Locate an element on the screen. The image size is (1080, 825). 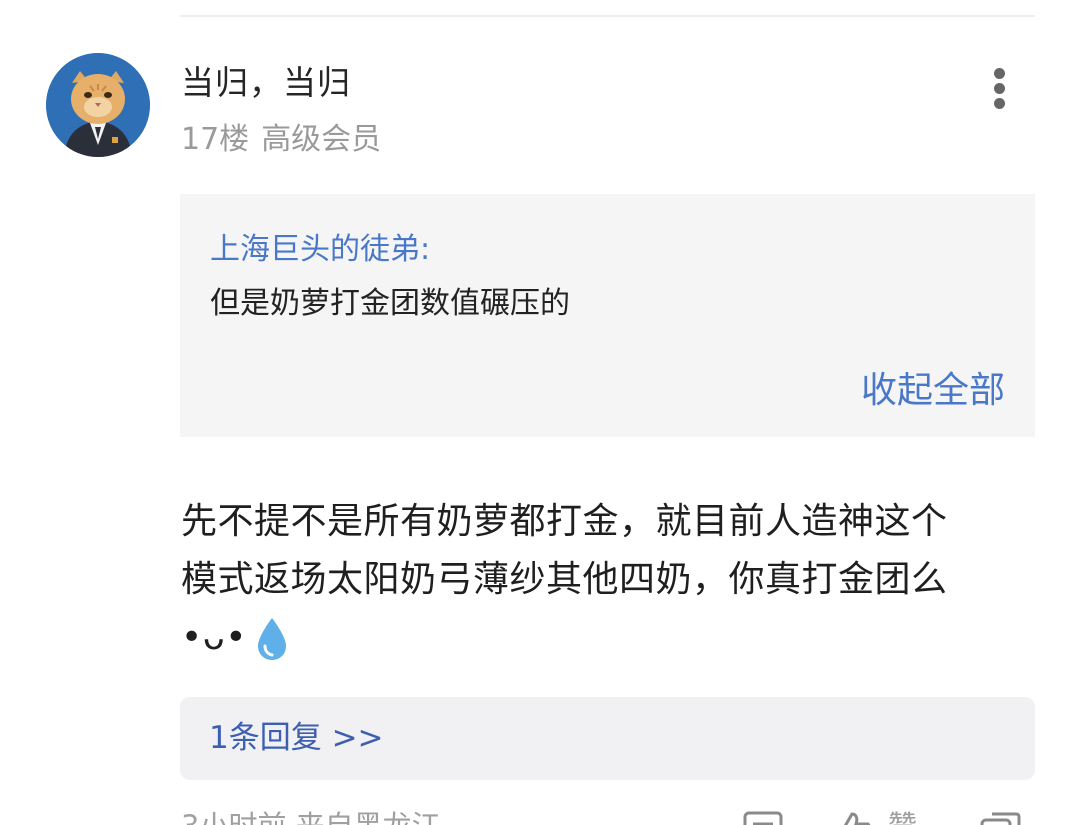
like-label: 赞 is located at coordinates (902, 815).